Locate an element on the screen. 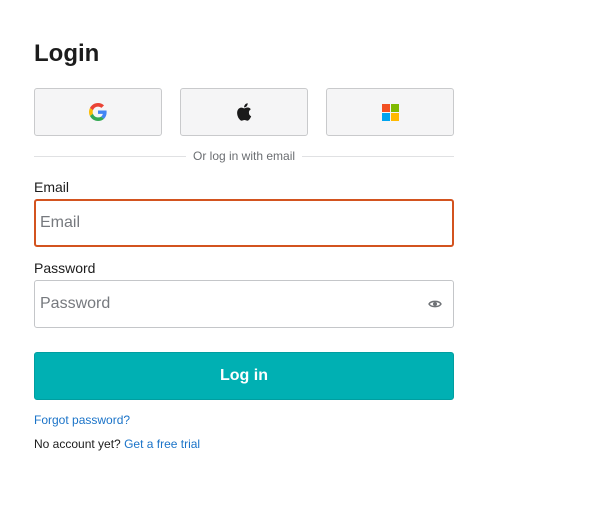 This screenshot has width=594, height=505. microsoft-icon is located at coordinates (390, 112).